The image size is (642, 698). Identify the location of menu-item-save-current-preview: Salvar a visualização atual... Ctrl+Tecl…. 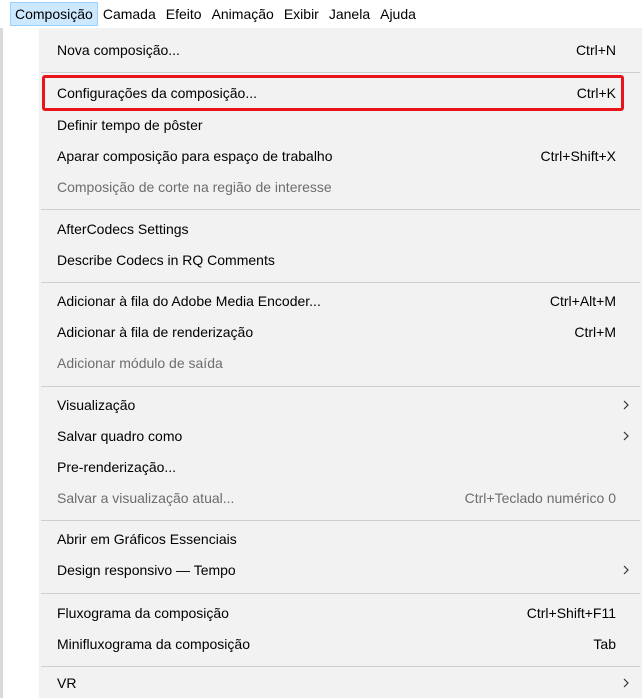
(340, 498).